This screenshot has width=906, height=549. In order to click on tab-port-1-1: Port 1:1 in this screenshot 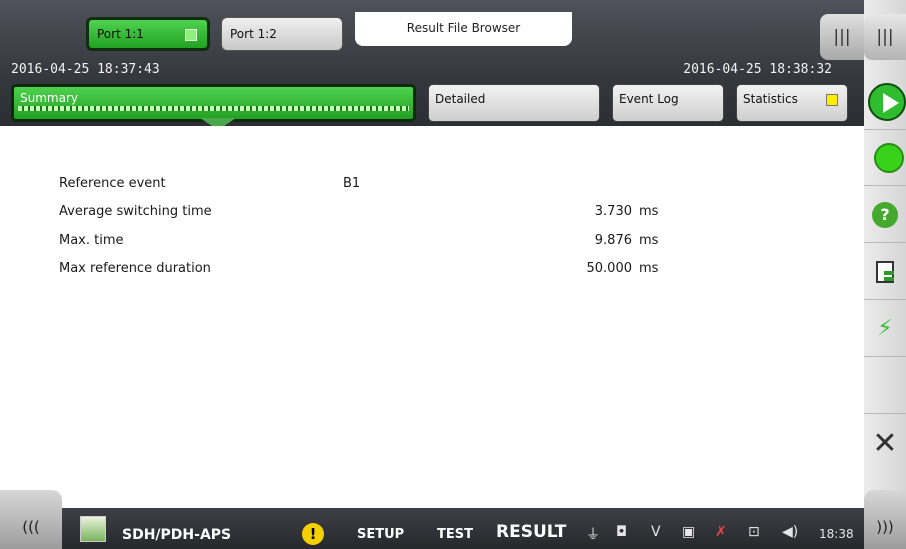, I will do `click(148, 34)`.